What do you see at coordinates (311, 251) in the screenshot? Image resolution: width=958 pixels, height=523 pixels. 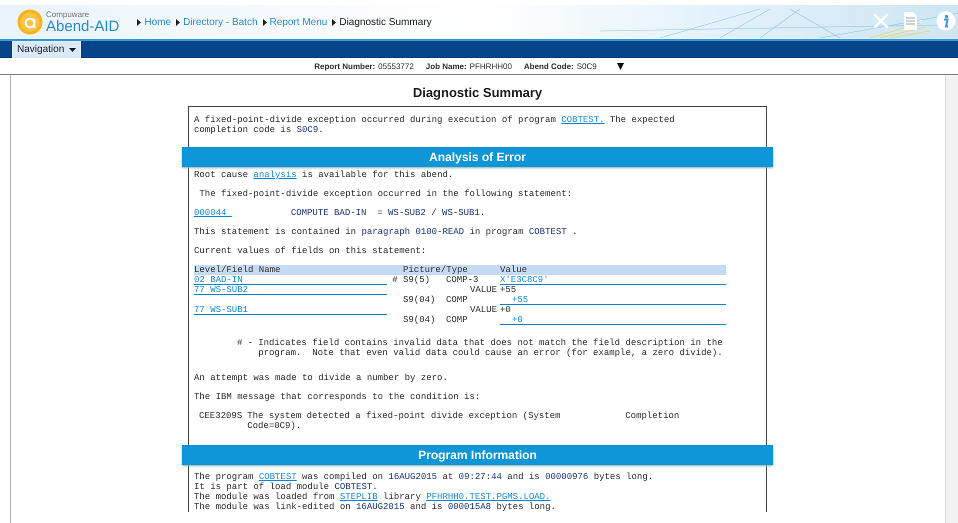 I see `statement-text: Current values of fields on this statement:` at bounding box center [311, 251].